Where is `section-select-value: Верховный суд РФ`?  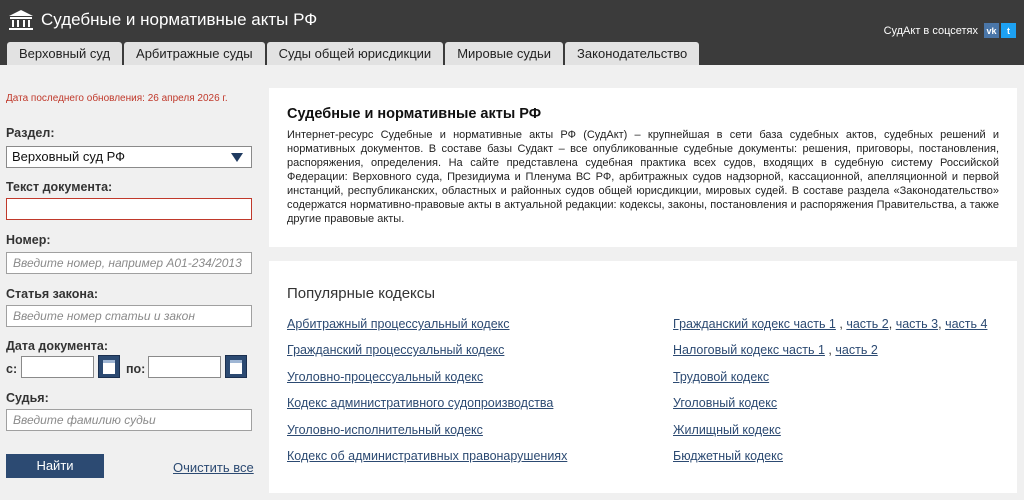 section-select-value: Верховный суд РФ is located at coordinates (69, 156).